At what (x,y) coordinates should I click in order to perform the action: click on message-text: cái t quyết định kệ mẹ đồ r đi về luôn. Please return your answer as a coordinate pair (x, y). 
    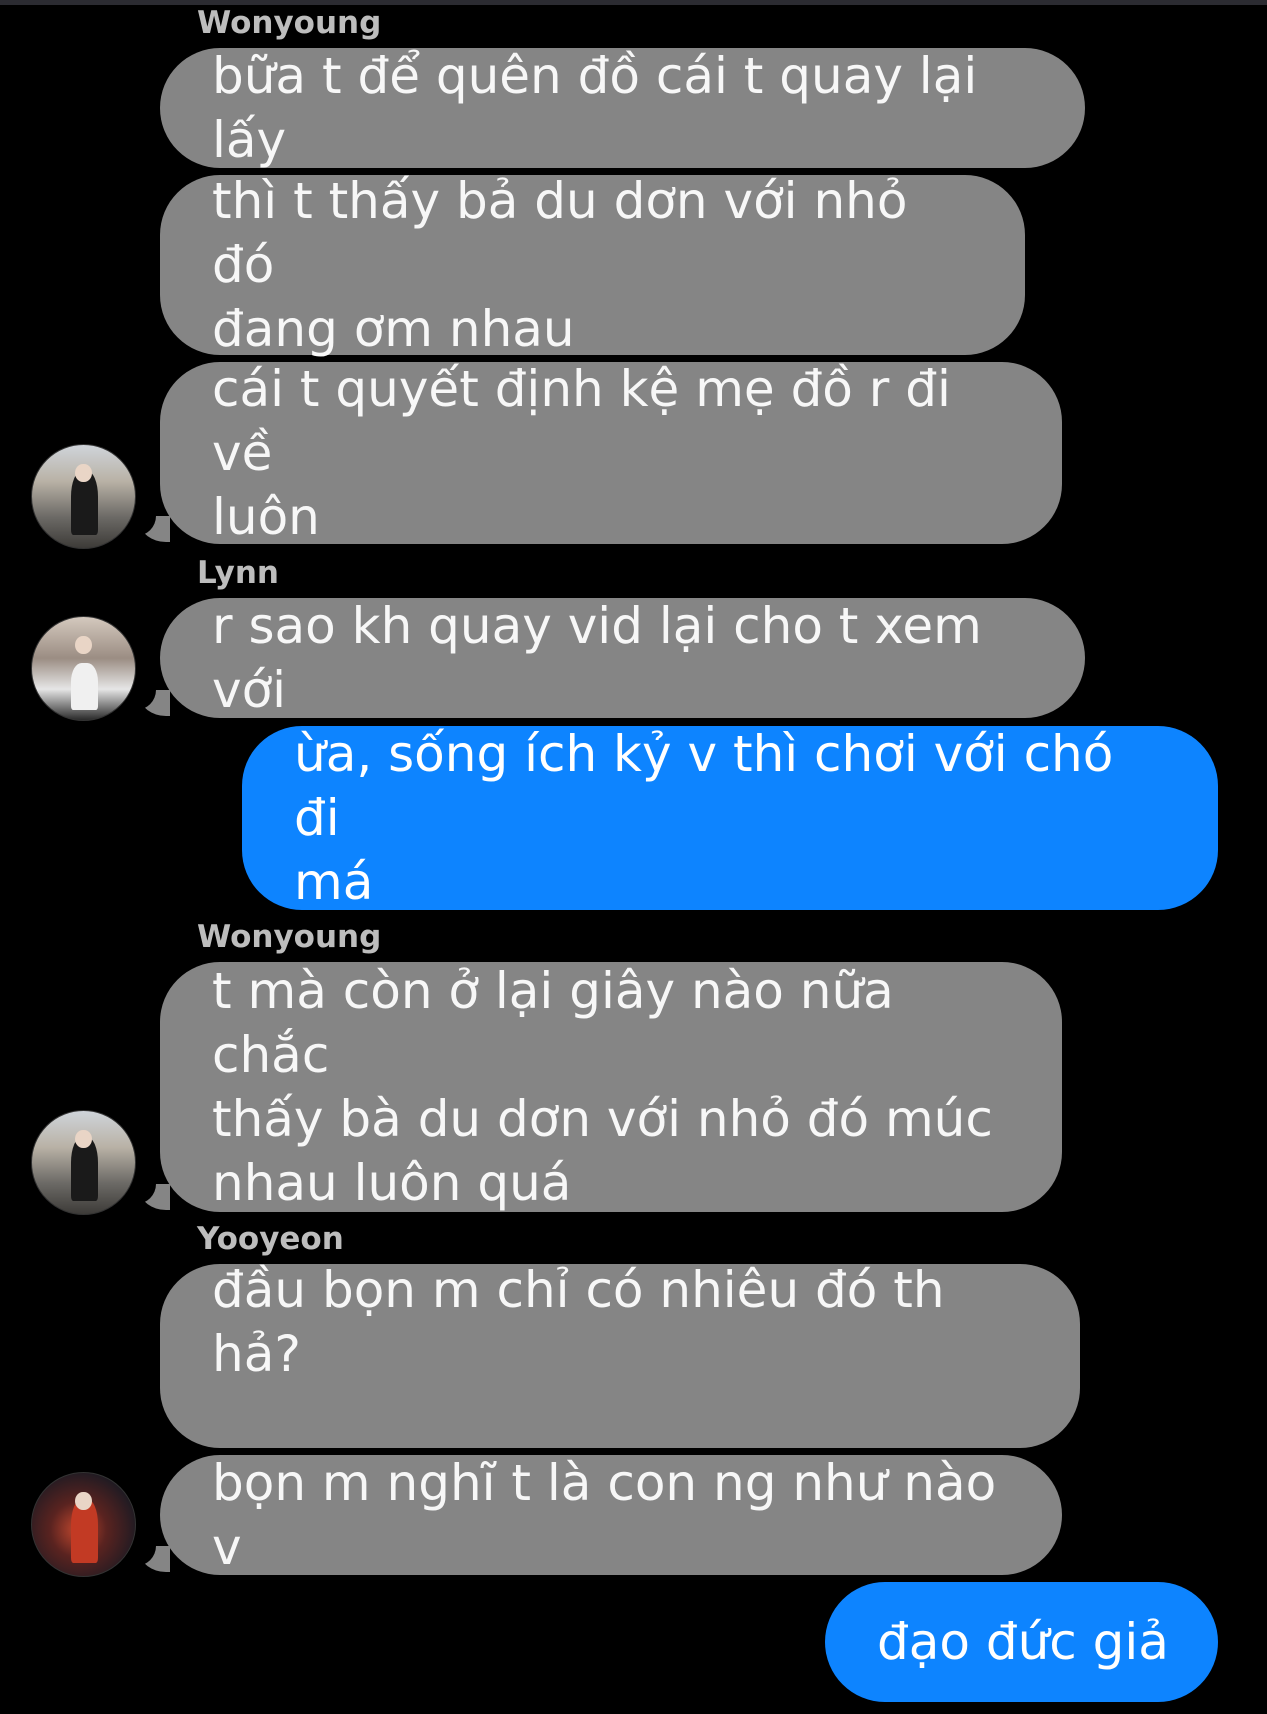
    Looking at the image, I should click on (581, 453).